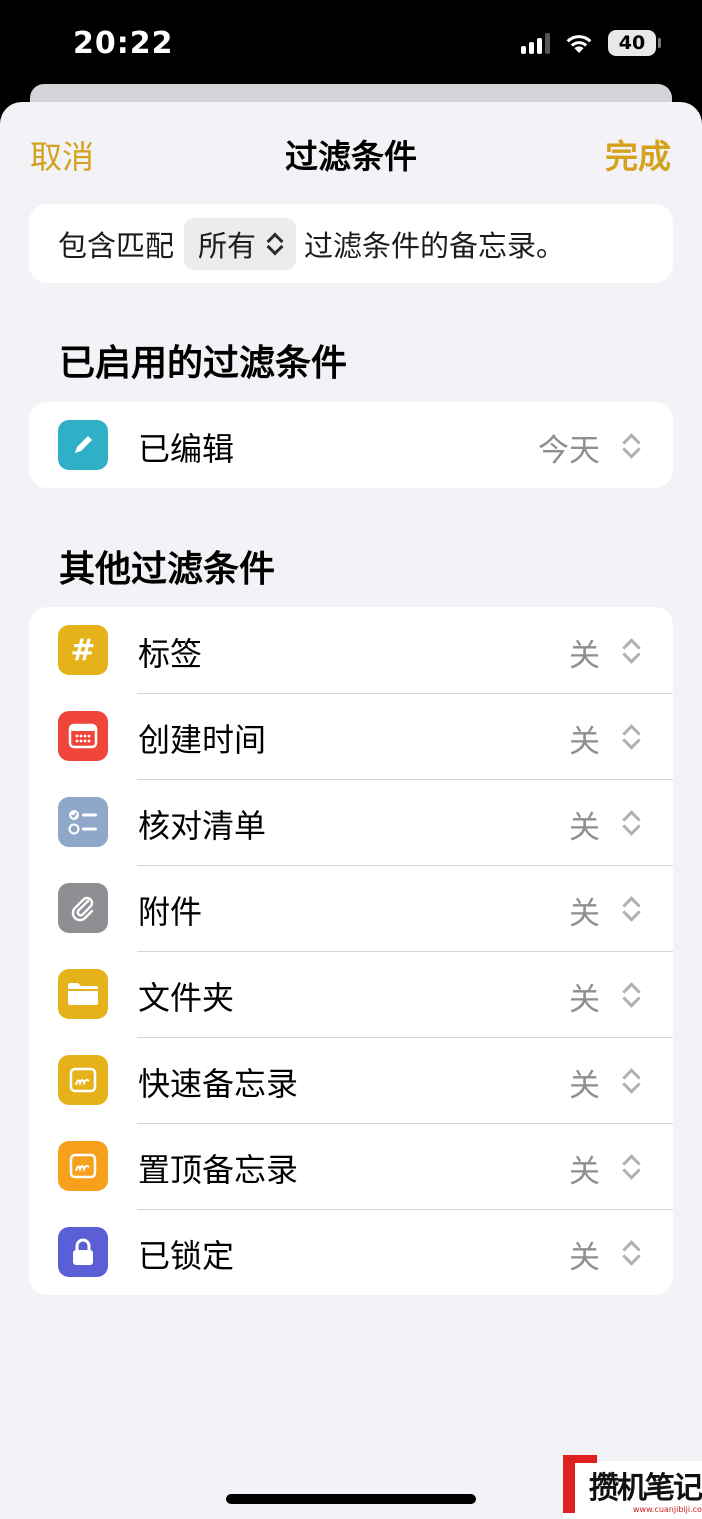 This screenshot has height=1519, width=702. I want to click on calendar-icon, so click(83, 736).